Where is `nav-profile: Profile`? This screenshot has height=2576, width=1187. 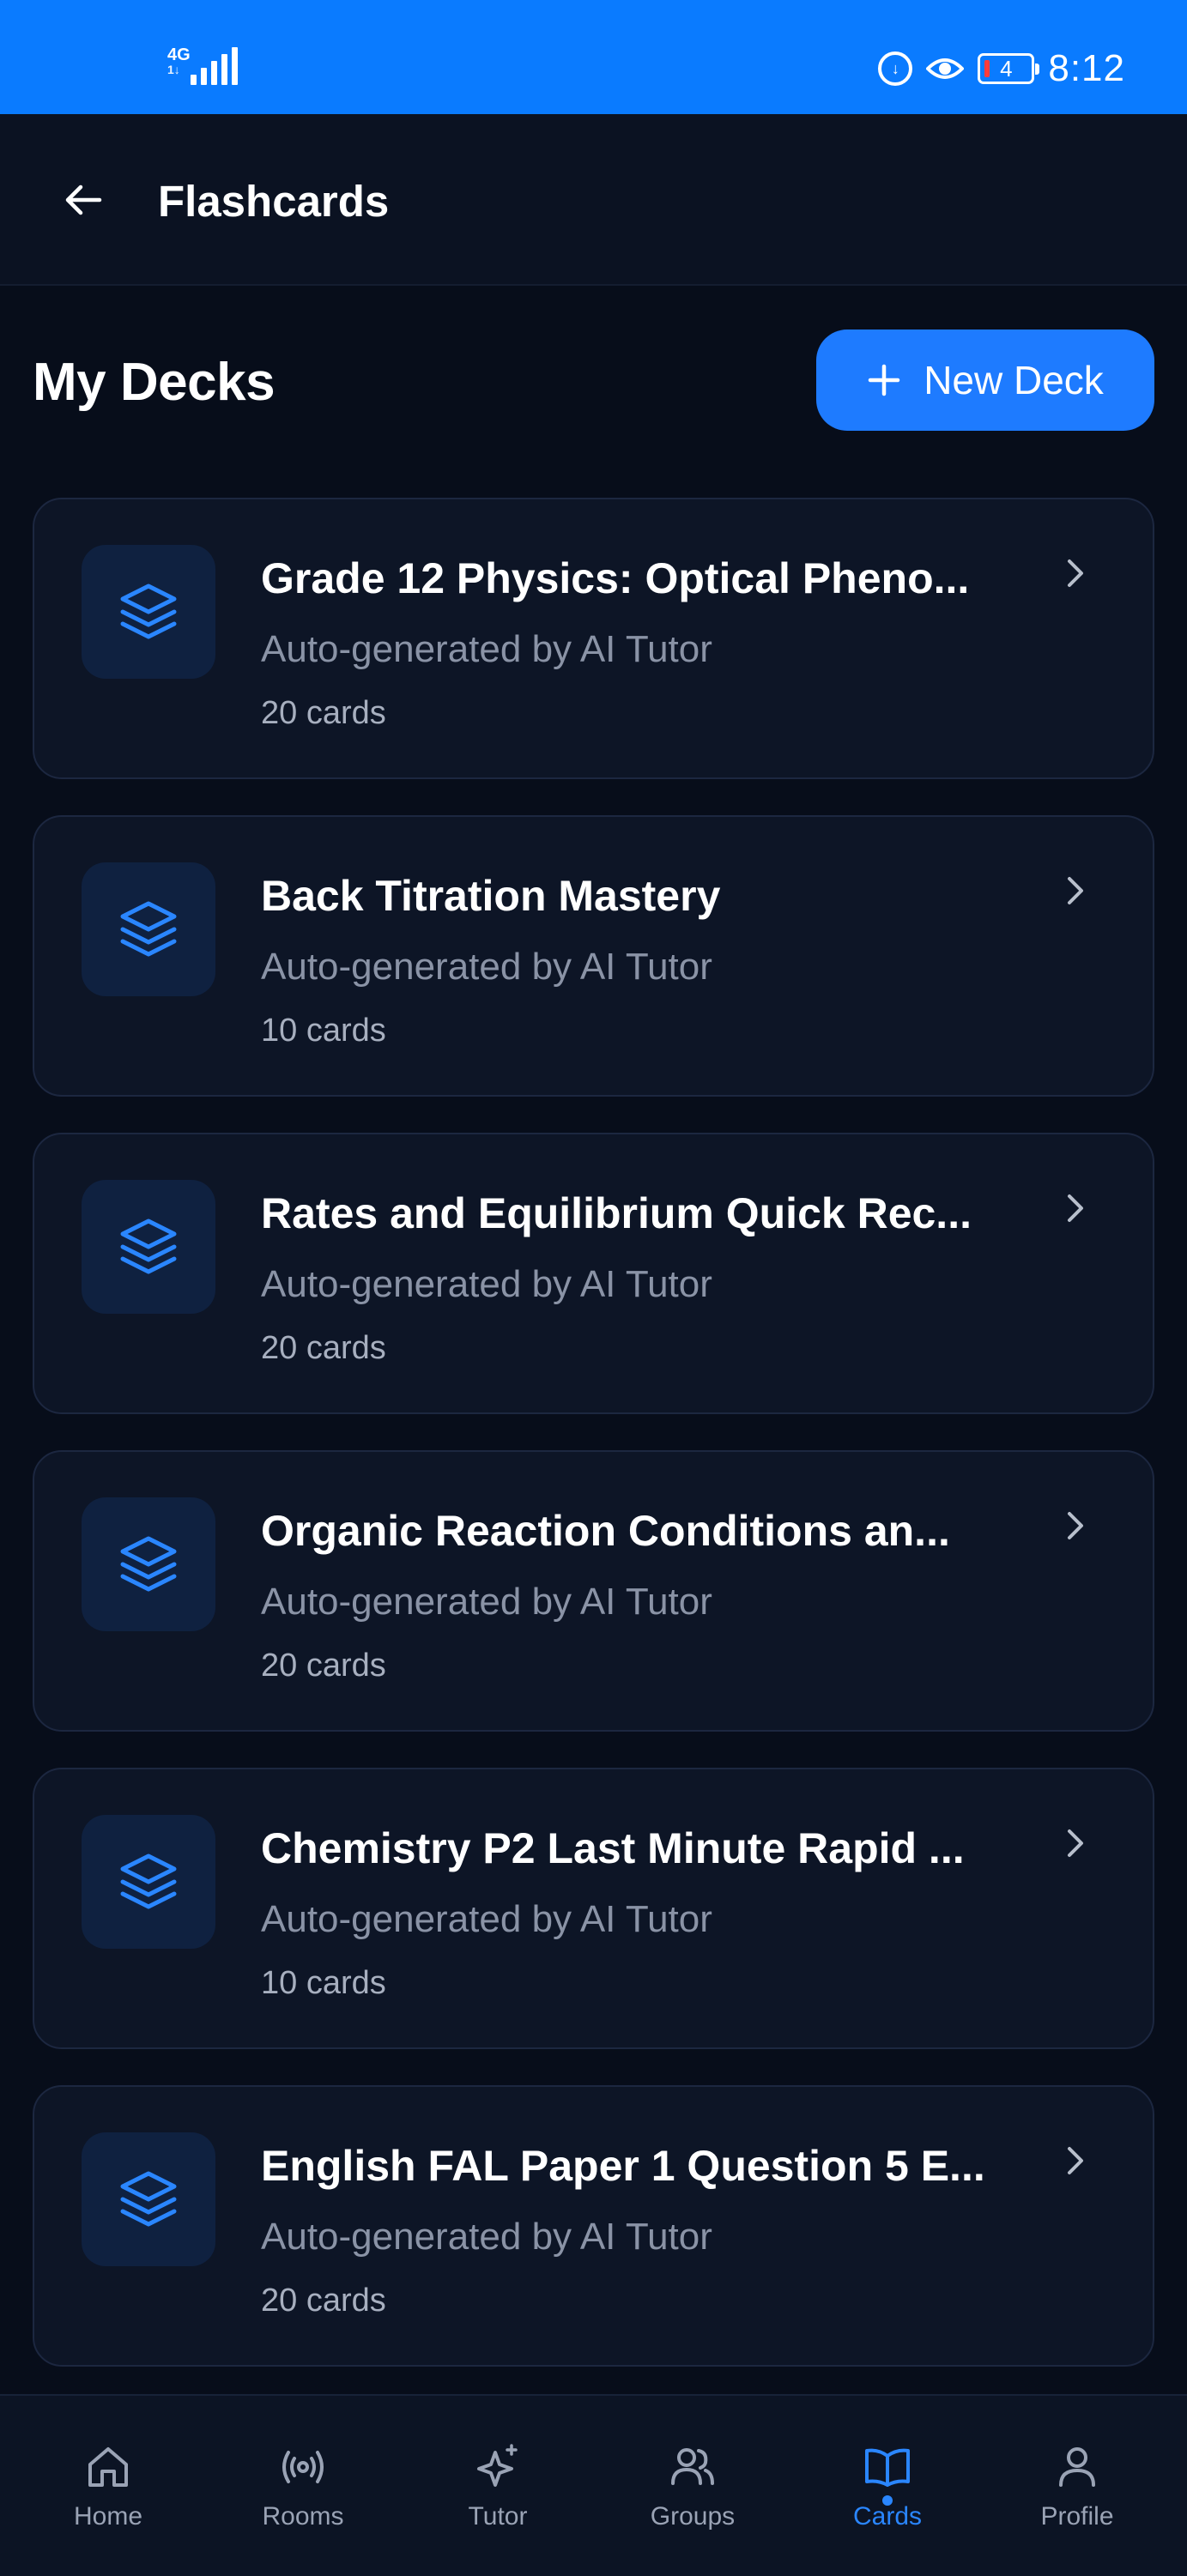 nav-profile: Profile is located at coordinates (1077, 2486).